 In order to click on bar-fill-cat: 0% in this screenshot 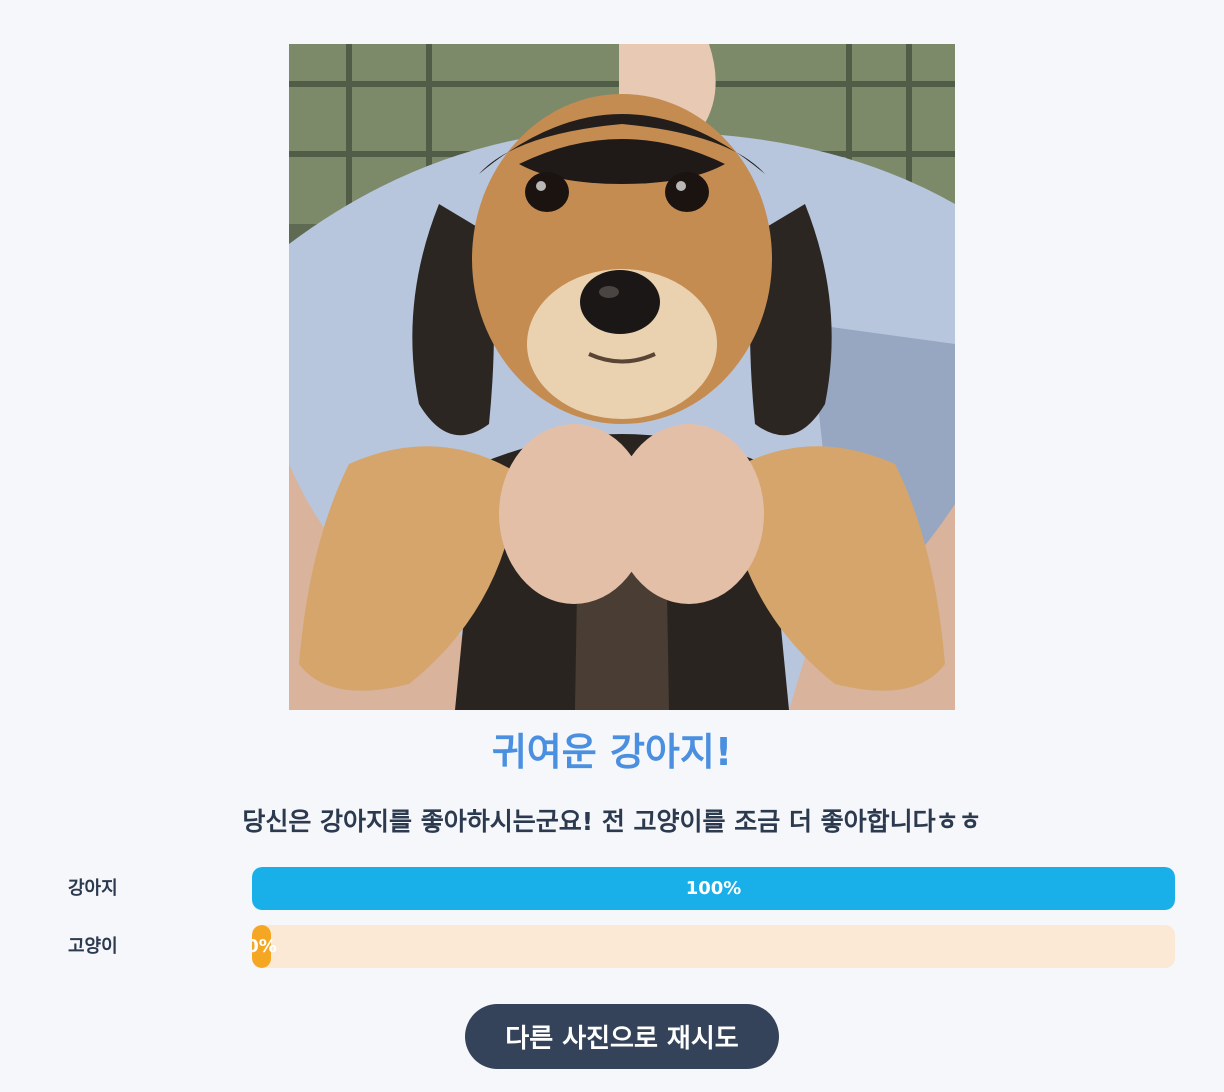, I will do `click(264, 946)`.